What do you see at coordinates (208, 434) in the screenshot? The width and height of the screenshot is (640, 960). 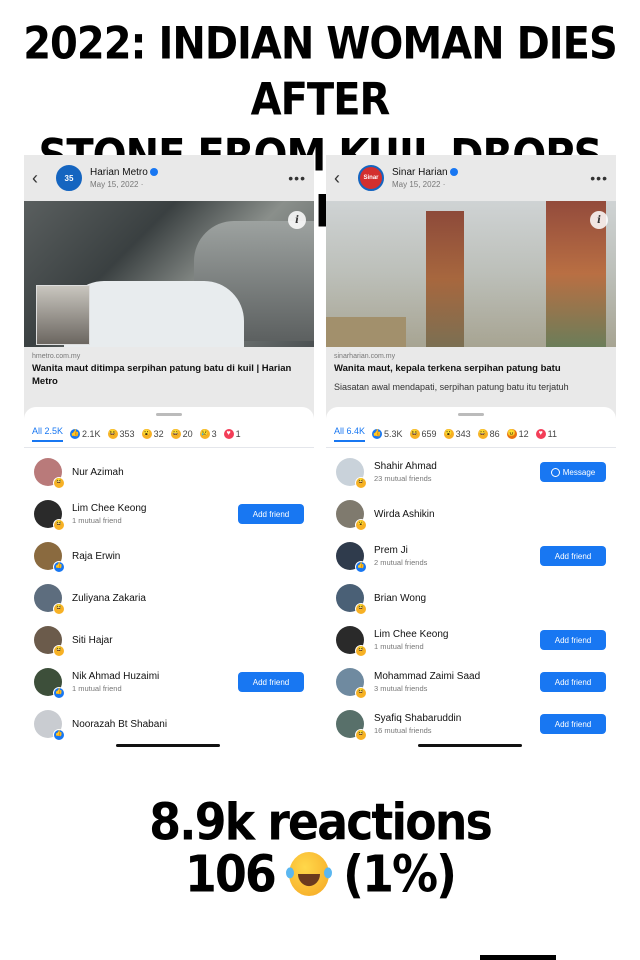 I see `tab-sad: 😢 3` at bounding box center [208, 434].